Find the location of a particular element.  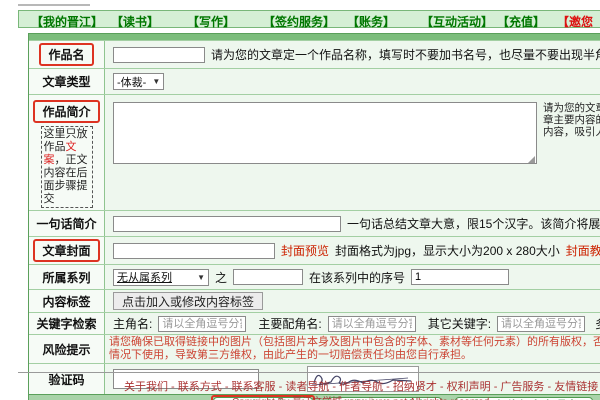

article-type-label: 文章类型 is located at coordinates (66, 82).